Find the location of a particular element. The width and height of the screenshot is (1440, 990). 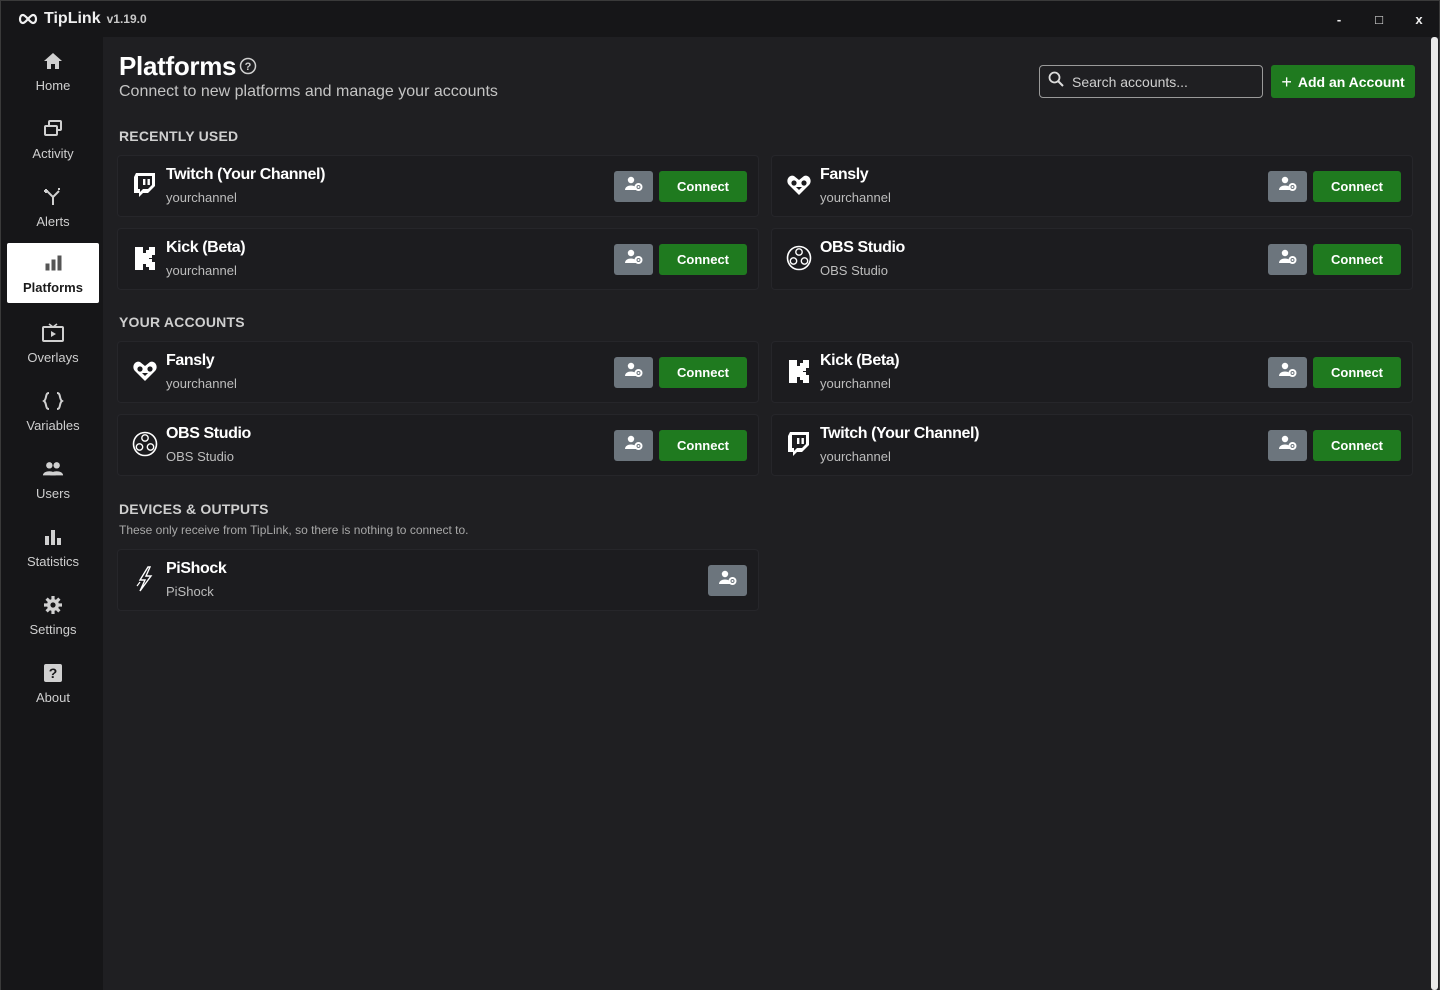

overlays-icon is located at coordinates (53, 333).